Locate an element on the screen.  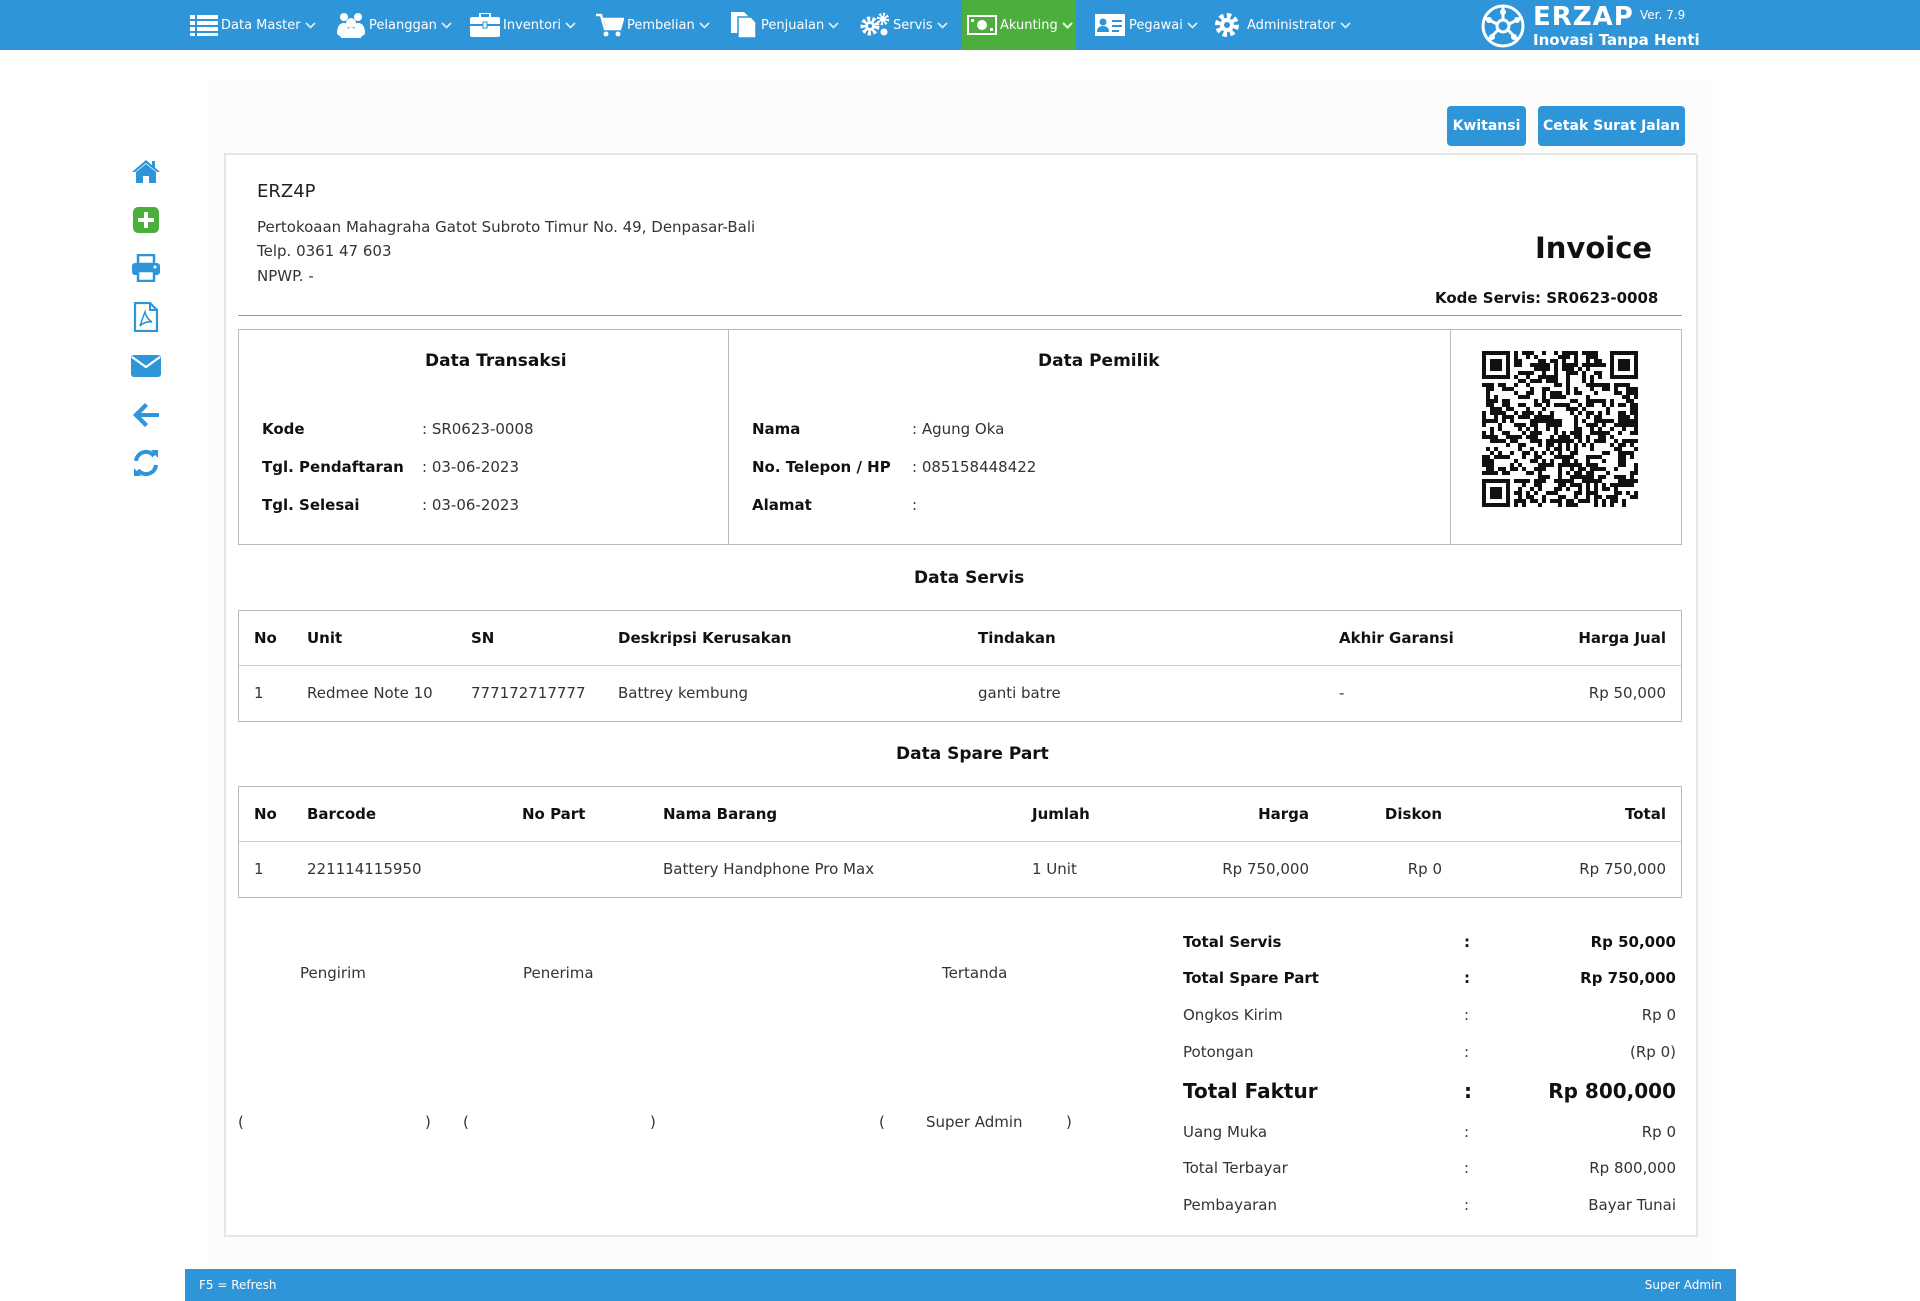
cart-icon is located at coordinates (610, 25).